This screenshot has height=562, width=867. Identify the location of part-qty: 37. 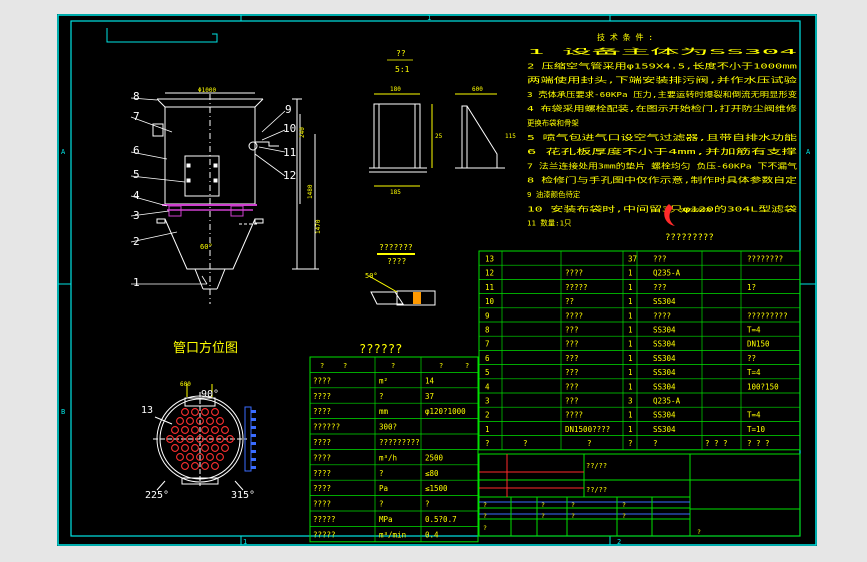
(632, 259).